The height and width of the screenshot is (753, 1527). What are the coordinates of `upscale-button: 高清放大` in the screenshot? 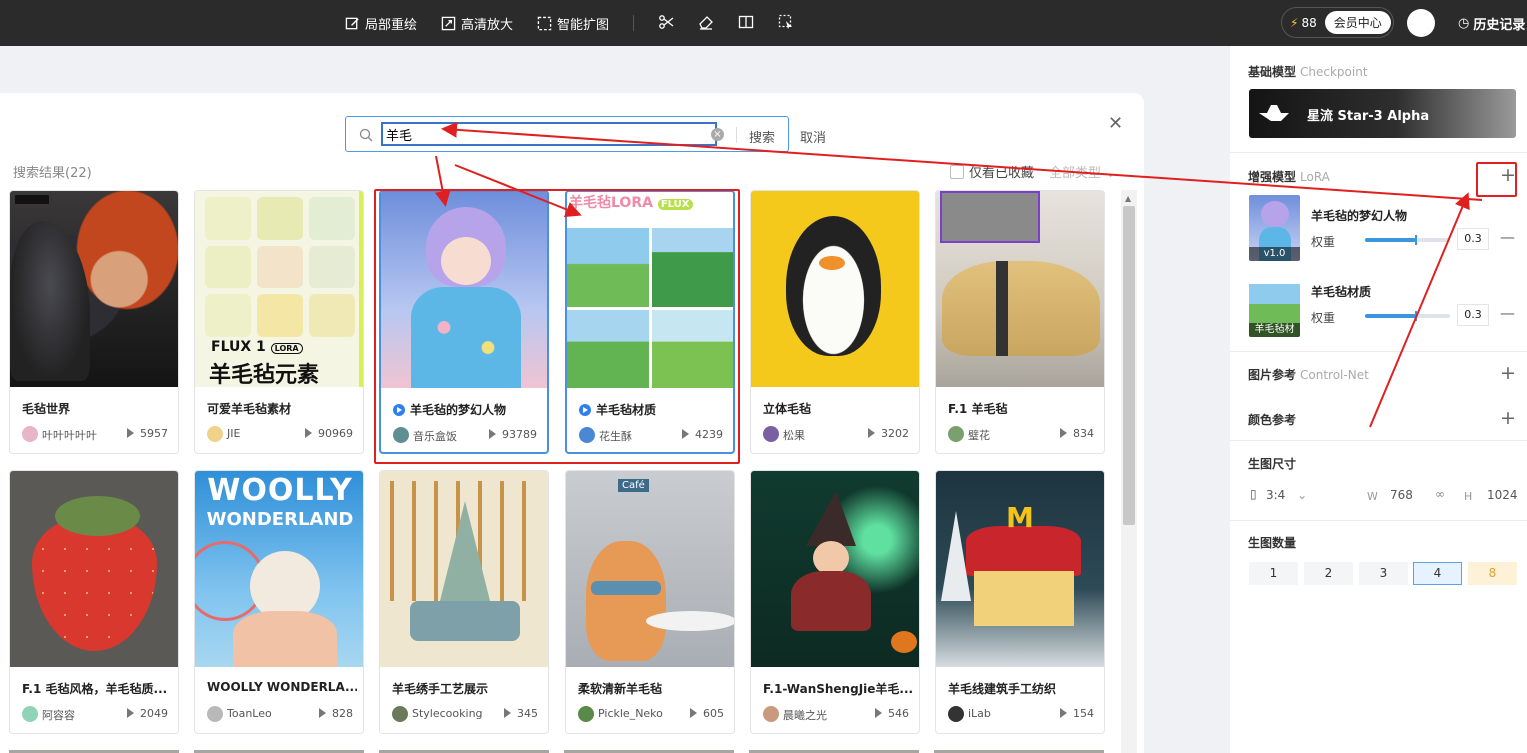 It's located at (477, 23).